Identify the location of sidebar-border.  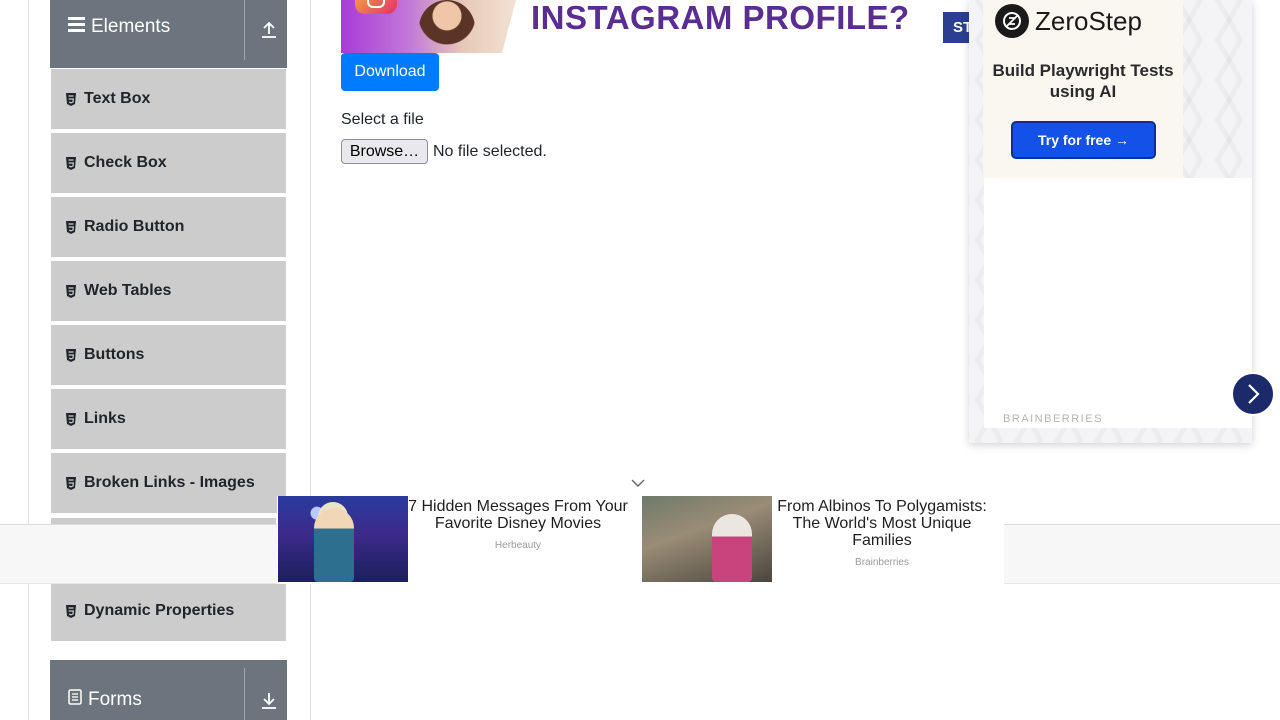
(310, 360).